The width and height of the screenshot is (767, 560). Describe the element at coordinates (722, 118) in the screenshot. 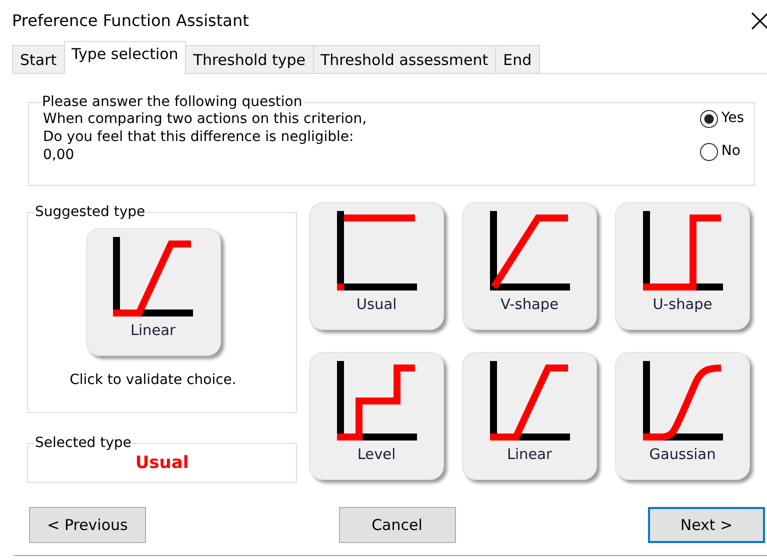

I see `radio-option: Yes` at that location.